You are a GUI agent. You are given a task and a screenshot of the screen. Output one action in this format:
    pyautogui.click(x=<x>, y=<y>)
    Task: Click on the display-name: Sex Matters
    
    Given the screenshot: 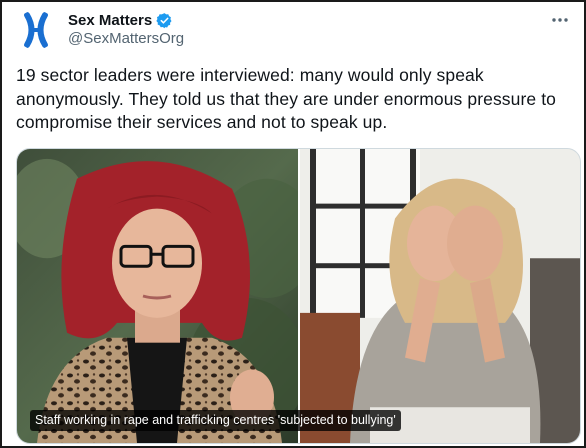 What is the action you would take?
    pyautogui.click(x=110, y=20)
    